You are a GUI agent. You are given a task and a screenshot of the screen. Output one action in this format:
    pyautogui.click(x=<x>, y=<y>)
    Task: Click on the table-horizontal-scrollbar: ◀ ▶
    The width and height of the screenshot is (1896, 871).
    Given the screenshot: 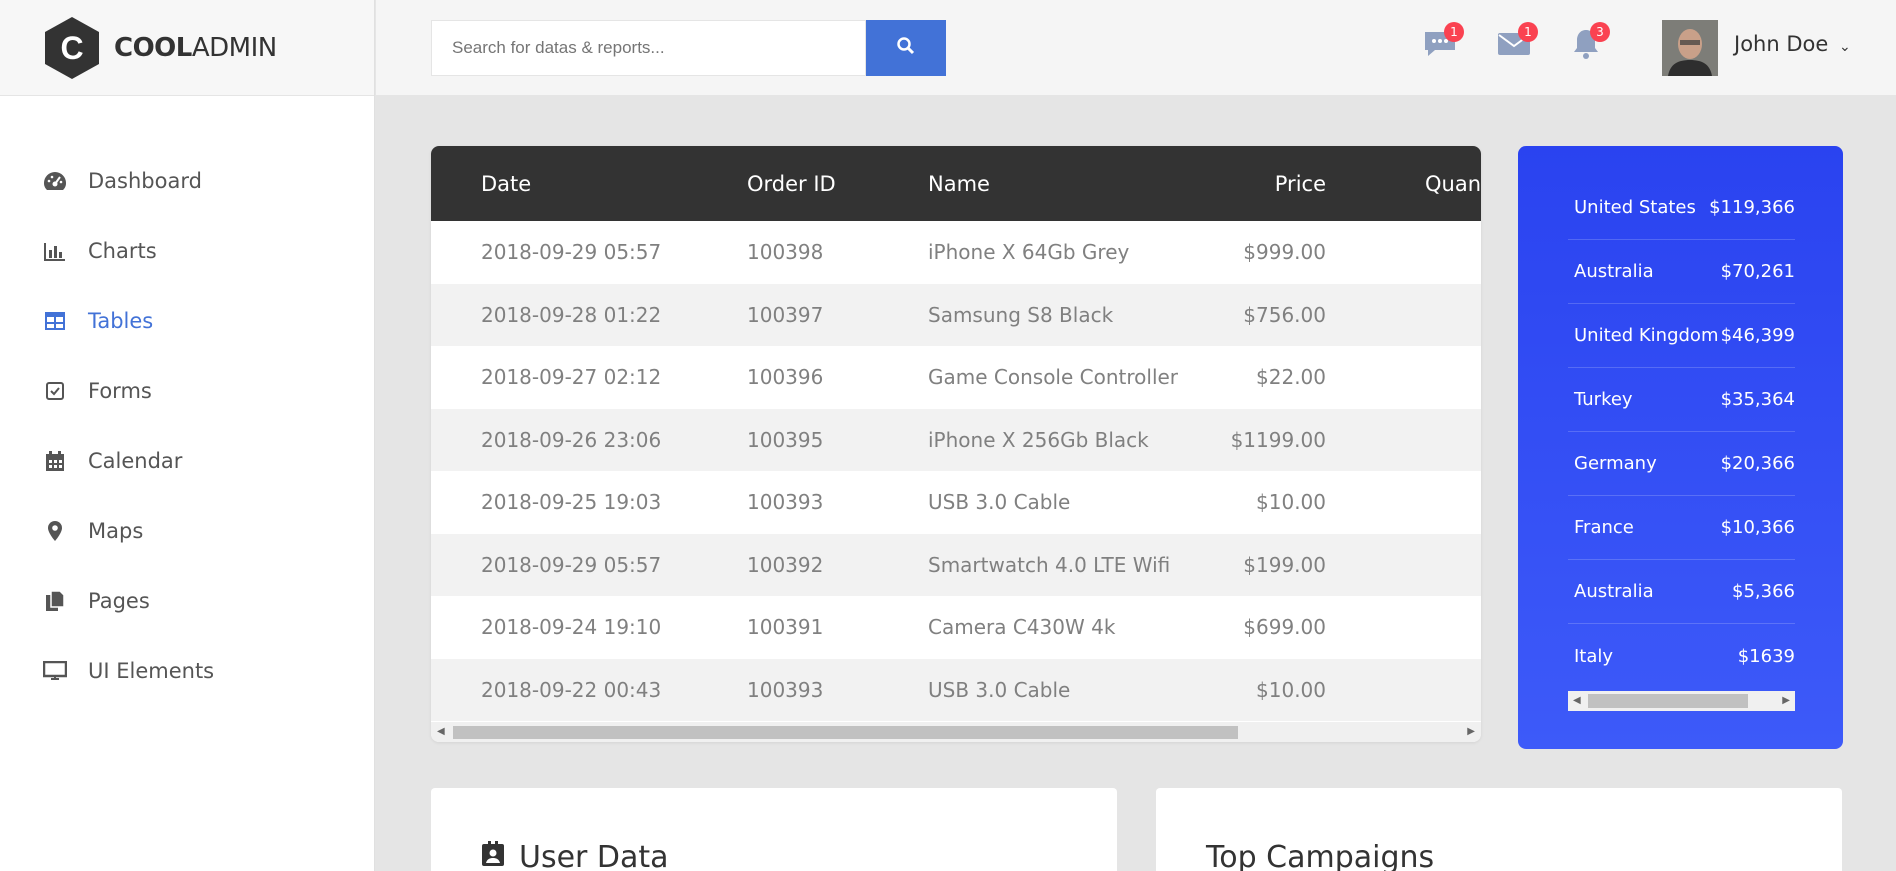 What is the action you would take?
    pyautogui.click(x=956, y=732)
    